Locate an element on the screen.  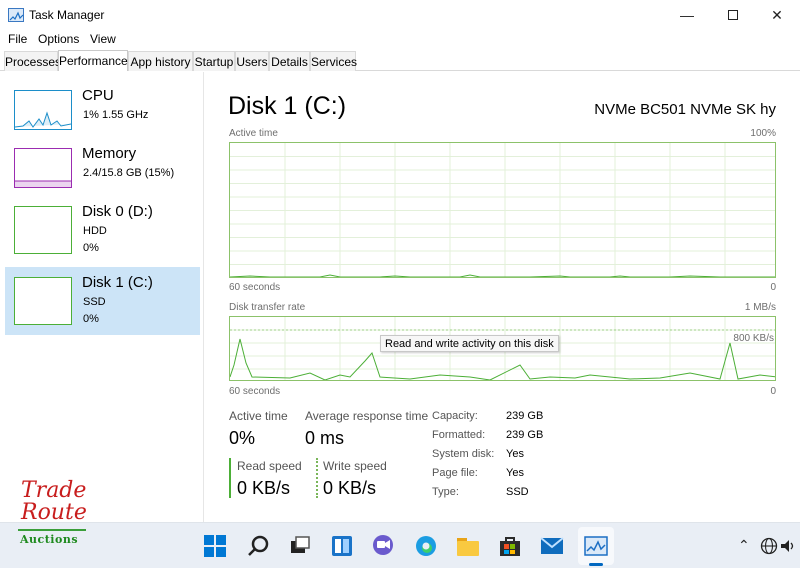
transfer-rate-graph-label: Disk transfer rate is located at coordinates (267, 307).